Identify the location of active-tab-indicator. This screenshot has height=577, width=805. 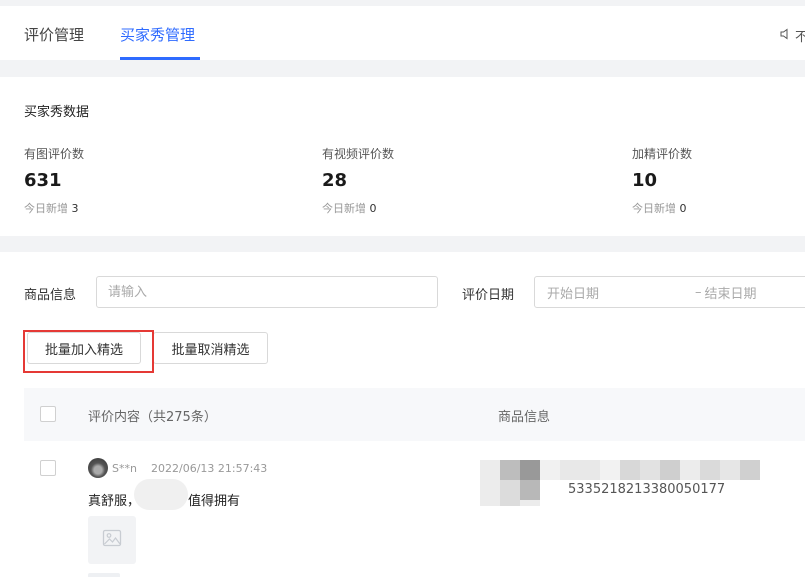
(160, 58).